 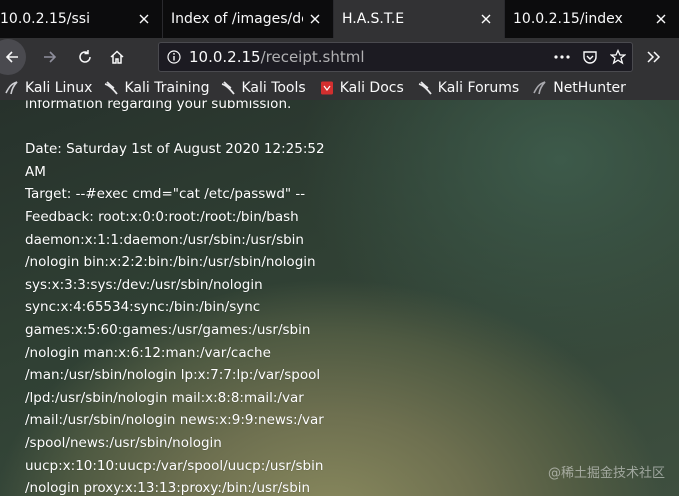 What do you see at coordinates (618, 57) in the screenshot?
I see `bookmark-star-icon` at bounding box center [618, 57].